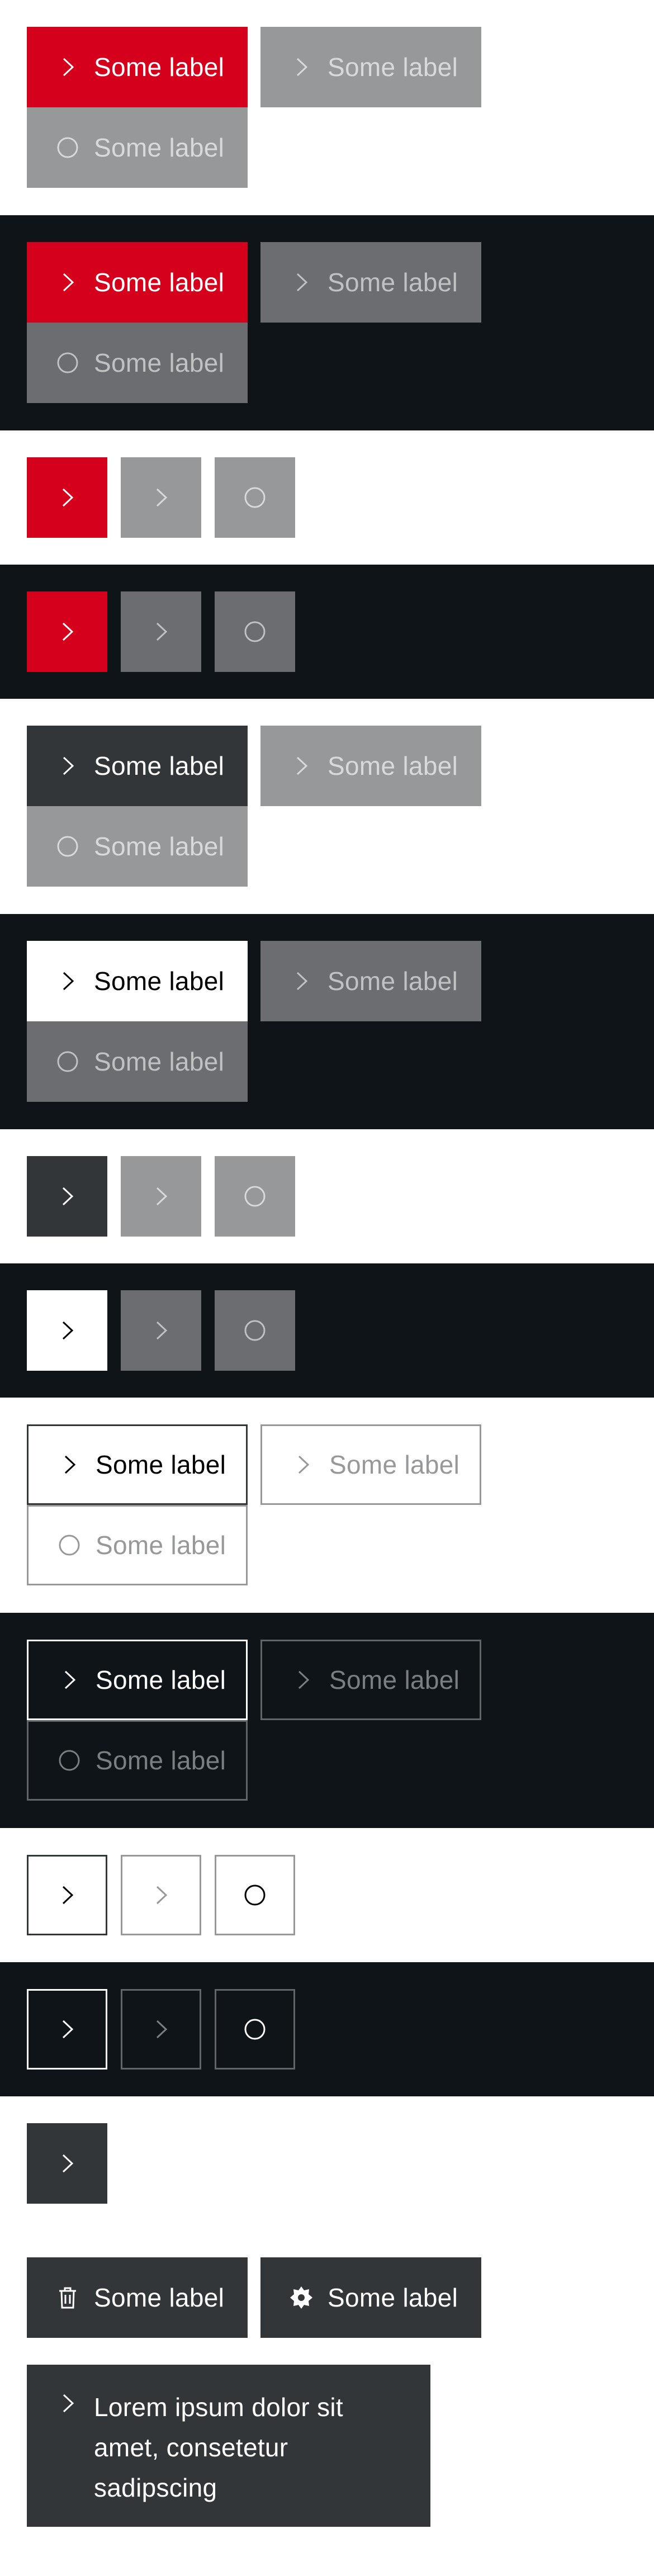 The height and width of the screenshot is (2576, 654). I want to click on section-secondary-dark: Some label Some label Some label, so click(327, 1021).